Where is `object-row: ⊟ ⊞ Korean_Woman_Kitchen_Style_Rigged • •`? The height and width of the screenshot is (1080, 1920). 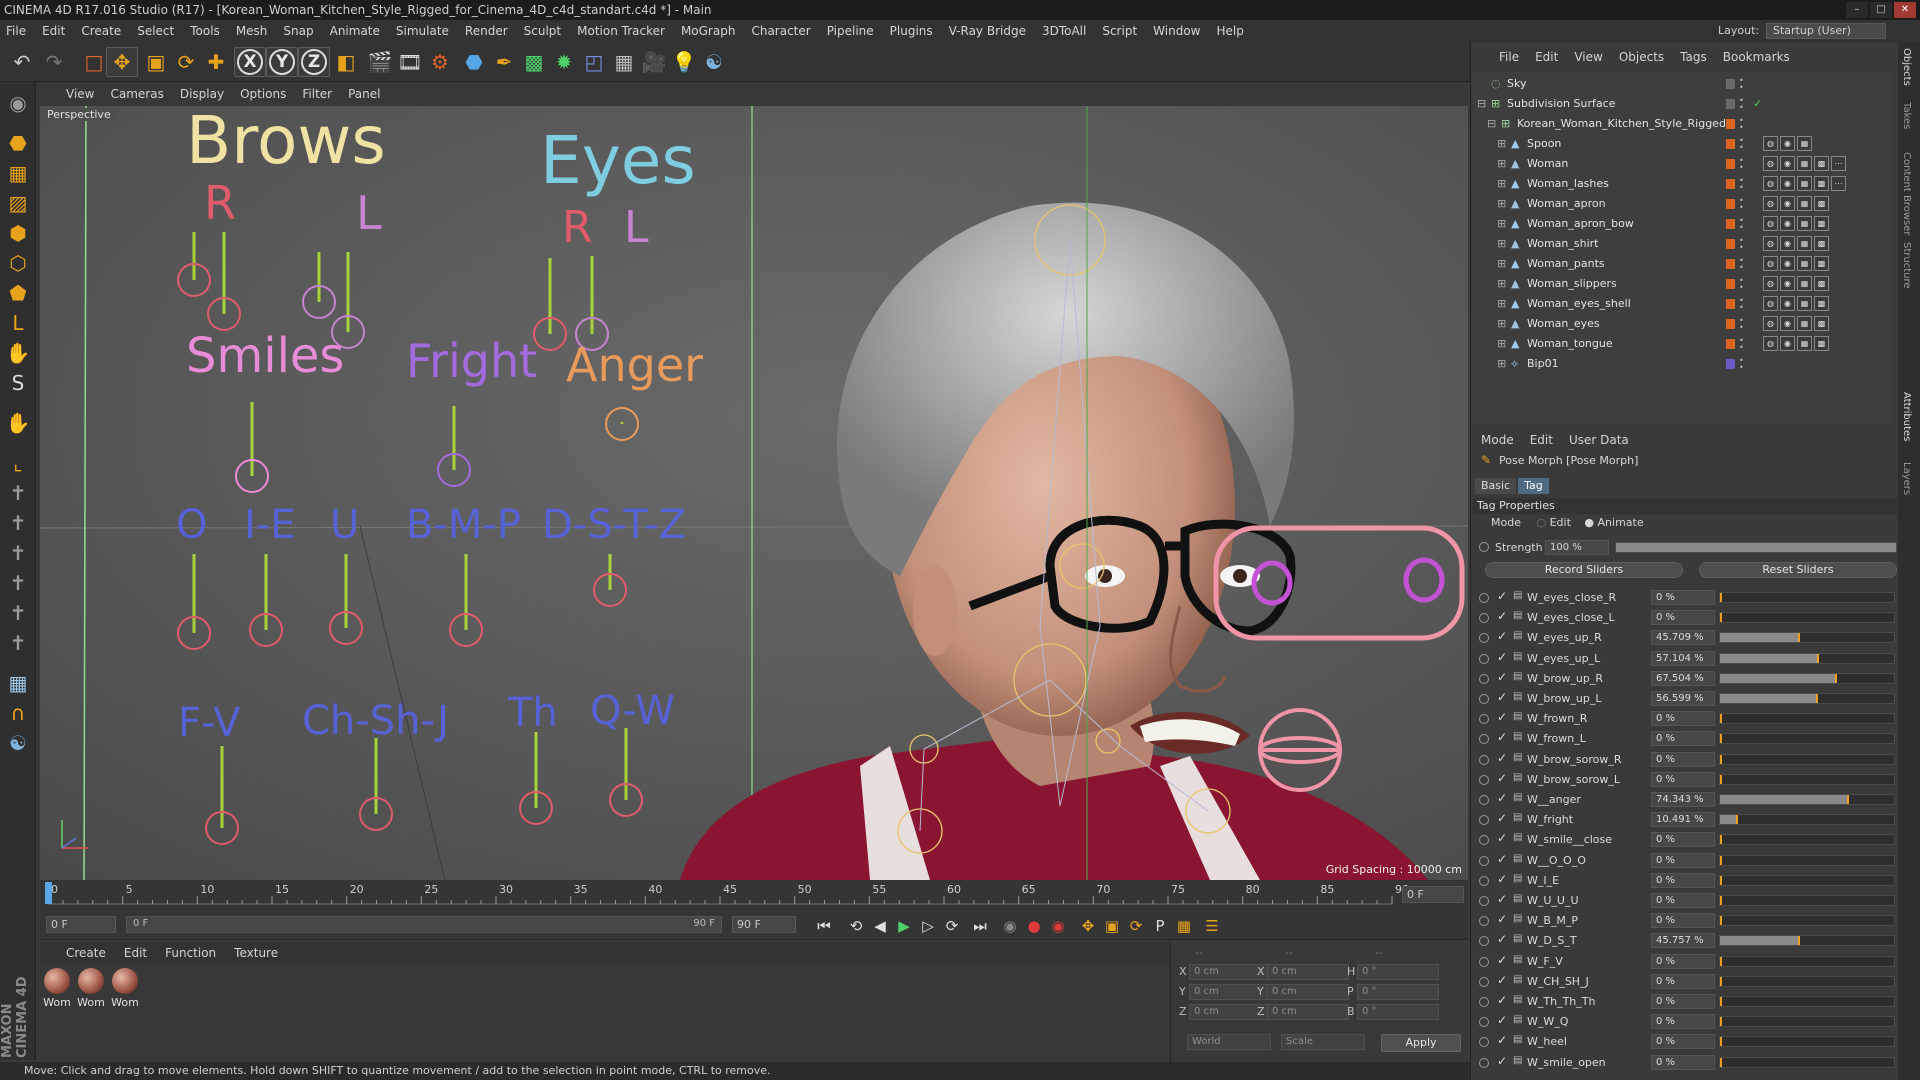
object-row: ⊟ ⊞ Korean_Woman_Kitchen_Style_Rigged • • is located at coordinates (1682, 124).